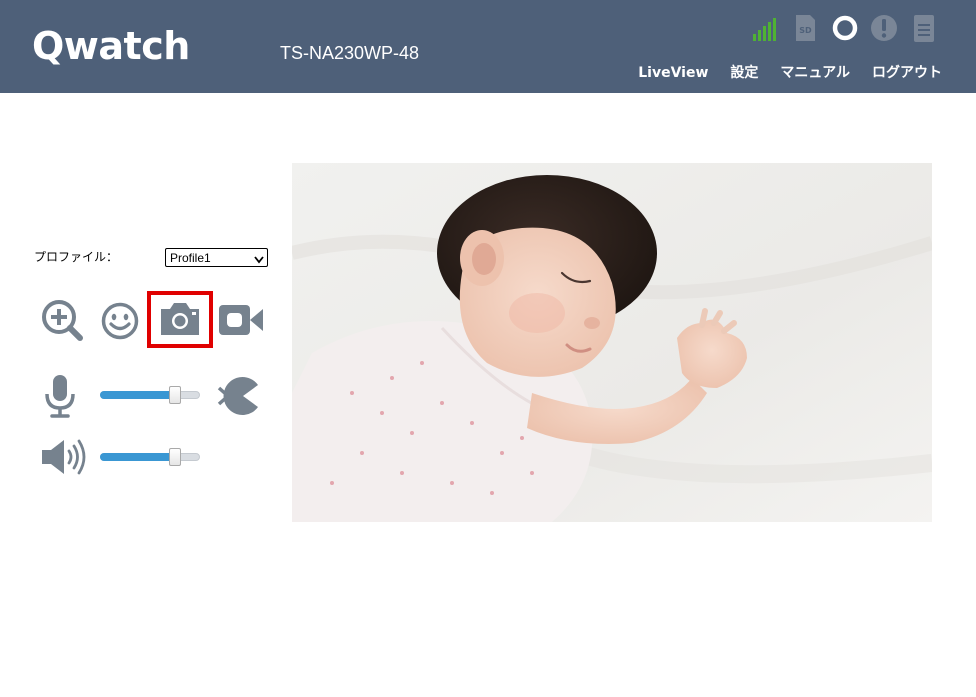 This screenshot has width=976, height=697. What do you see at coordinates (136, 395) in the screenshot?
I see `mic-volume-fill` at bounding box center [136, 395].